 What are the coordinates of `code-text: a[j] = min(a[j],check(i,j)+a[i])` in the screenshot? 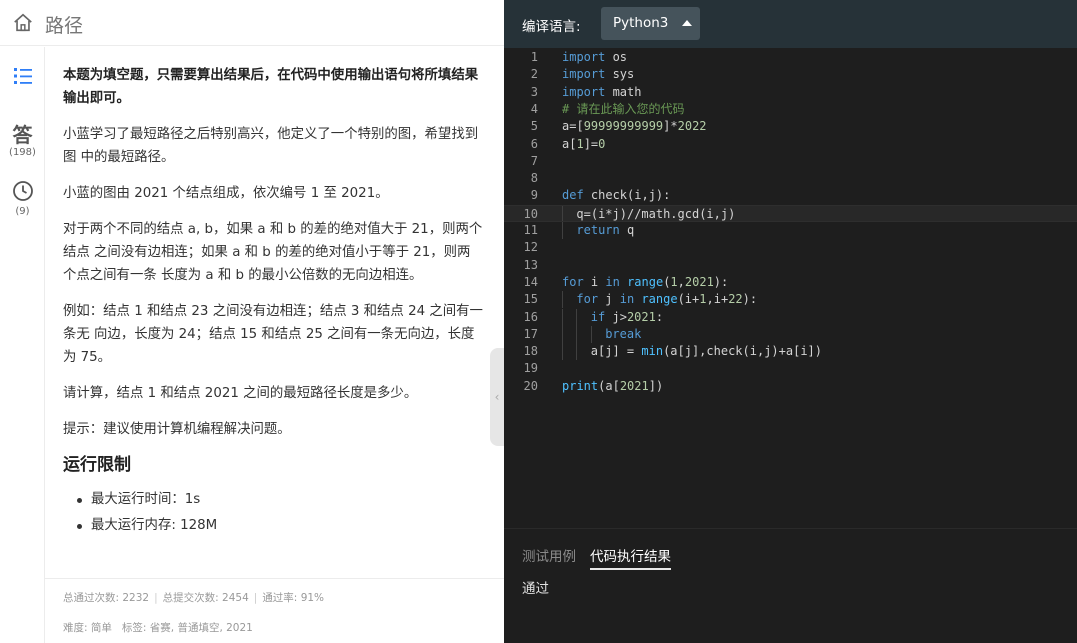 It's located at (706, 351).